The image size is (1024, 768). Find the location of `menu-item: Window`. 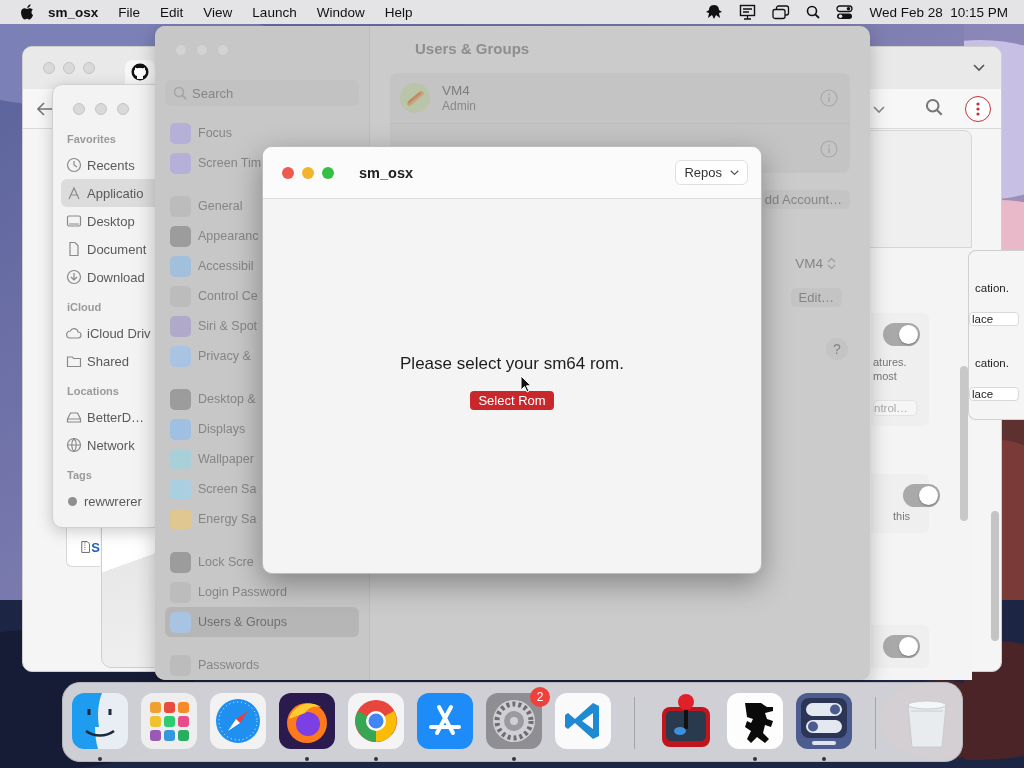

menu-item: Window is located at coordinates (340, 12).